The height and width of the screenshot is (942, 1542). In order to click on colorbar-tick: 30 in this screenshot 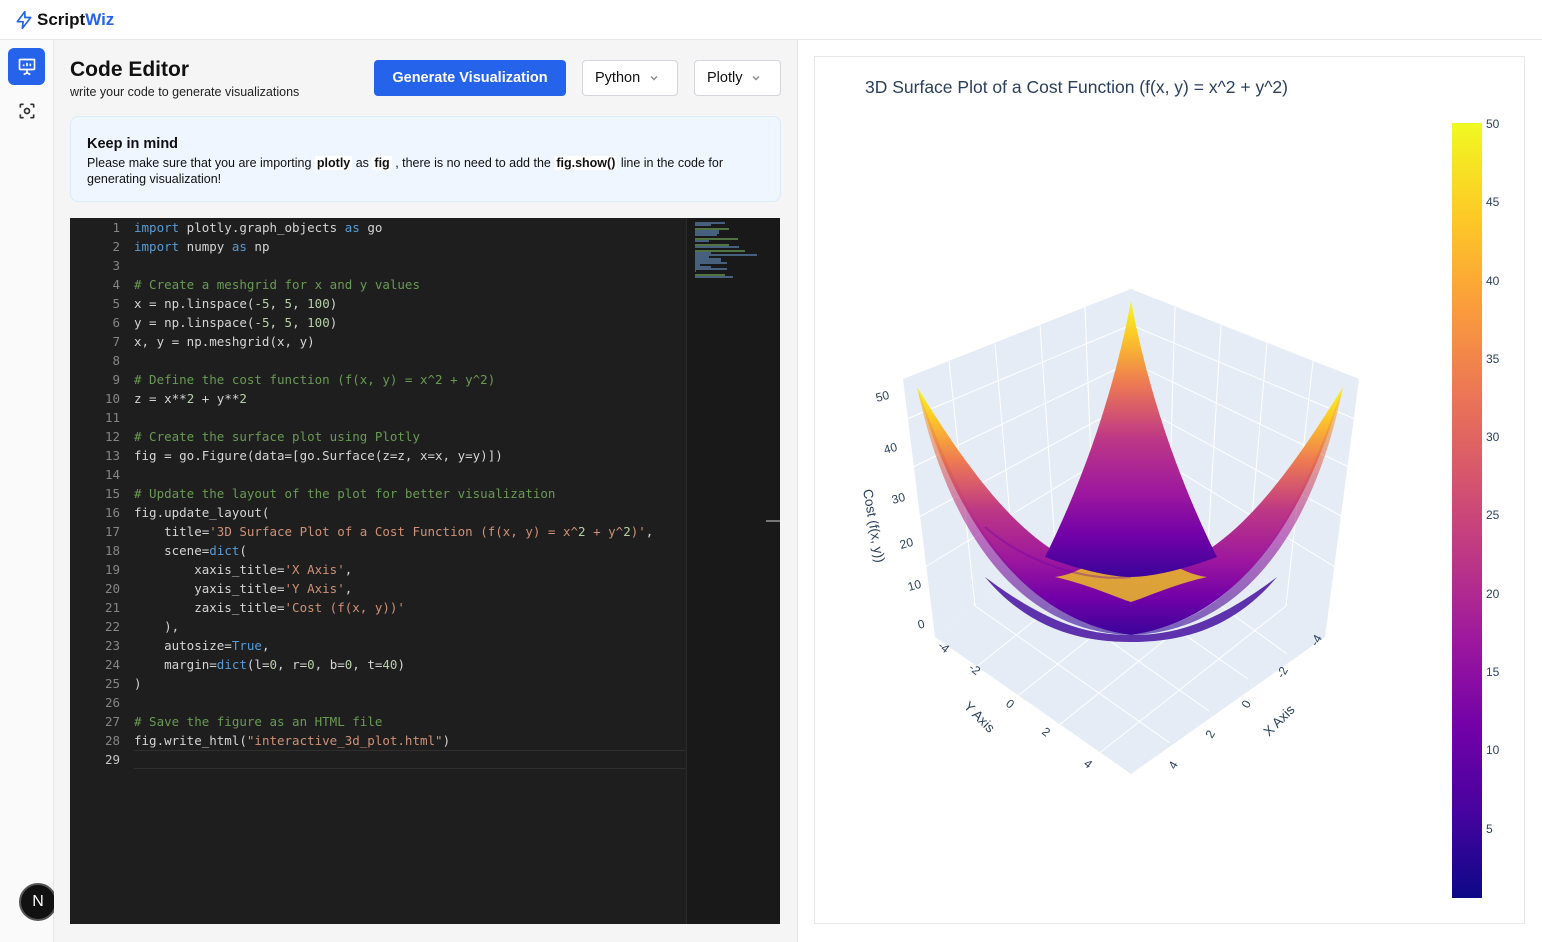, I will do `click(1493, 437)`.